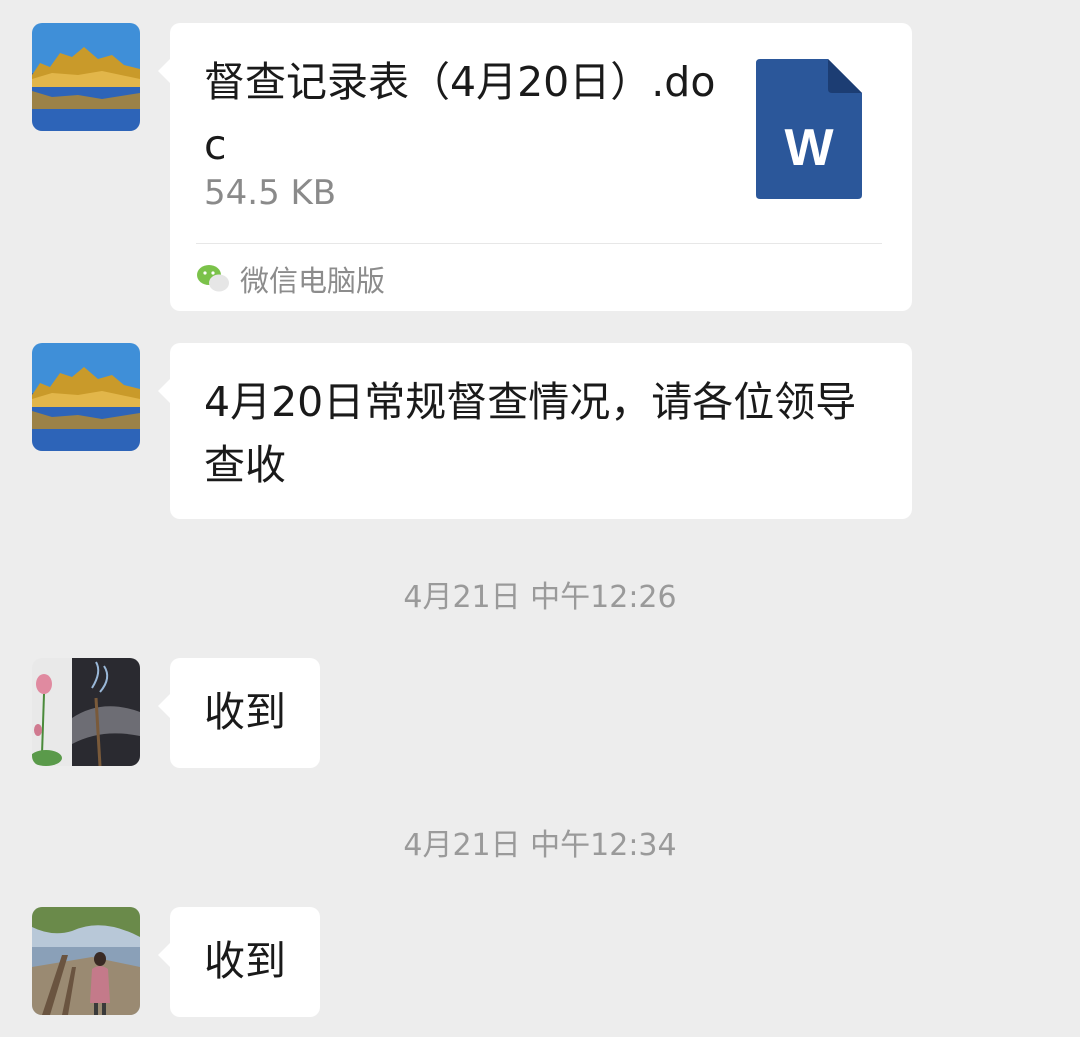  What do you see at coordinates (540, 597) in the screenshot?
I see `message-timestamp: 4月21日 中午12:26` at bounding box center [540, 597].